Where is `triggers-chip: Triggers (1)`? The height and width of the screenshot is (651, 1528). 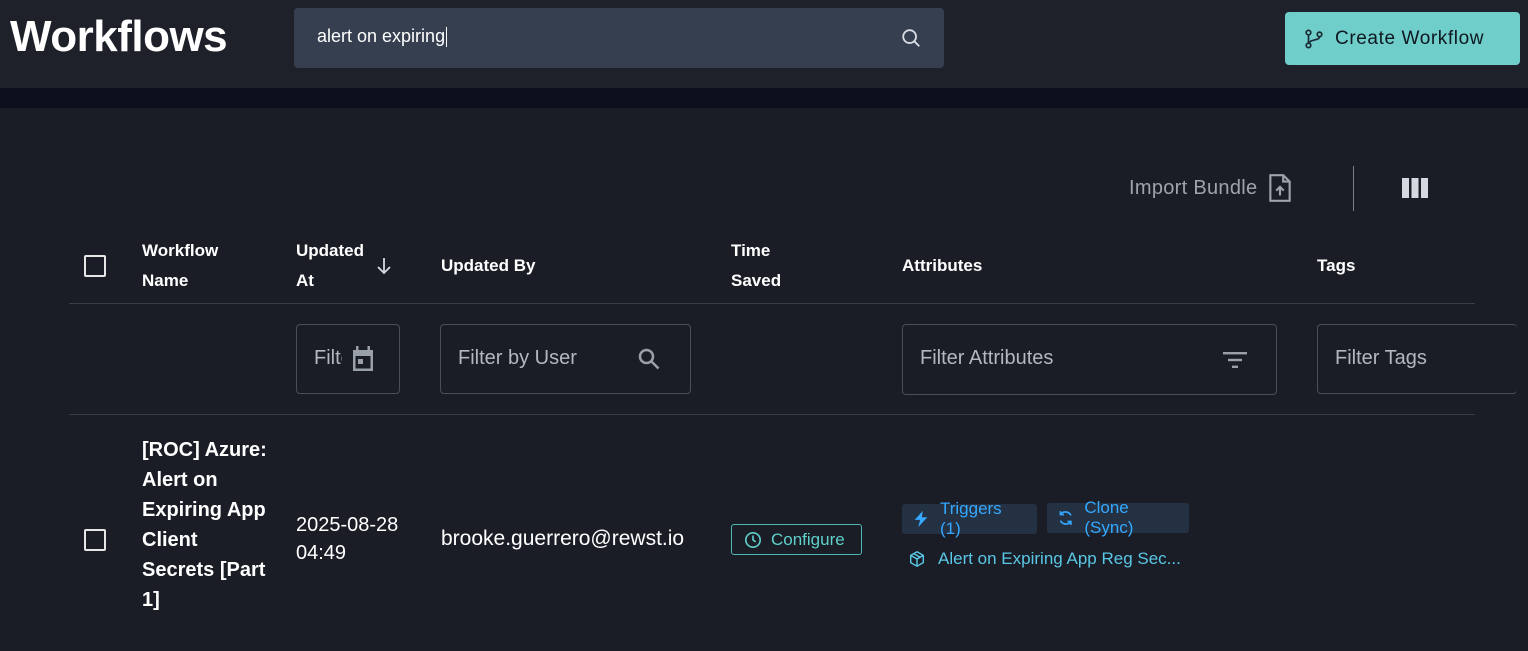 triggers-chip: Triggers (1) is located at coordinates (969, 518).